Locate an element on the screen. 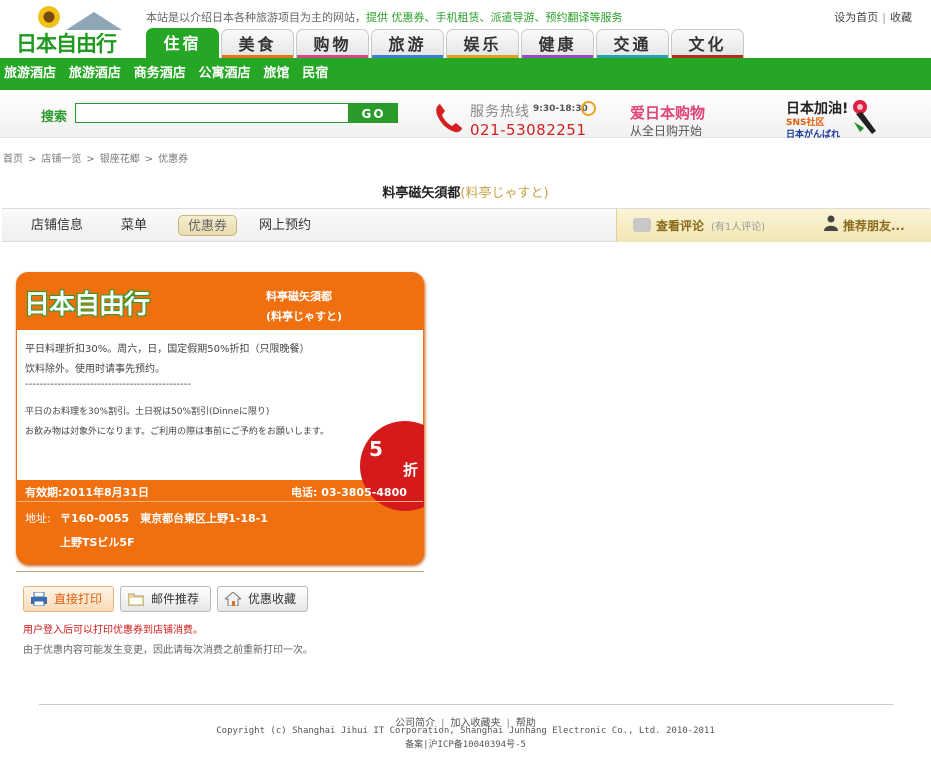  intro-text: 本站是以介绍日本各种旅游项目为主的网站， is located at coordinates (256, 17).